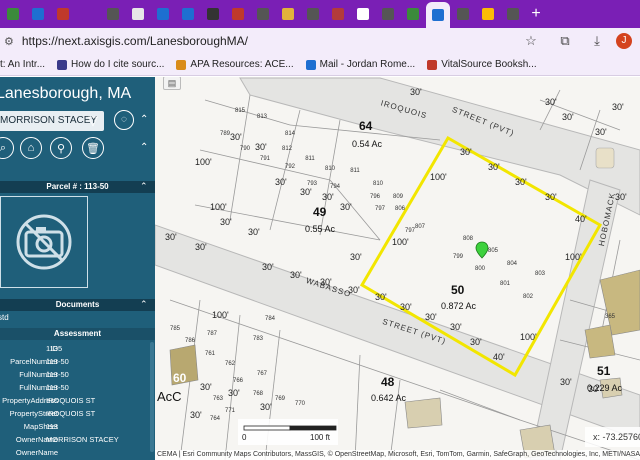 Image resolution: width=640 pixels, height=460 pixels. I want to click on extensions-icon: ⧉, so click(565, 41).